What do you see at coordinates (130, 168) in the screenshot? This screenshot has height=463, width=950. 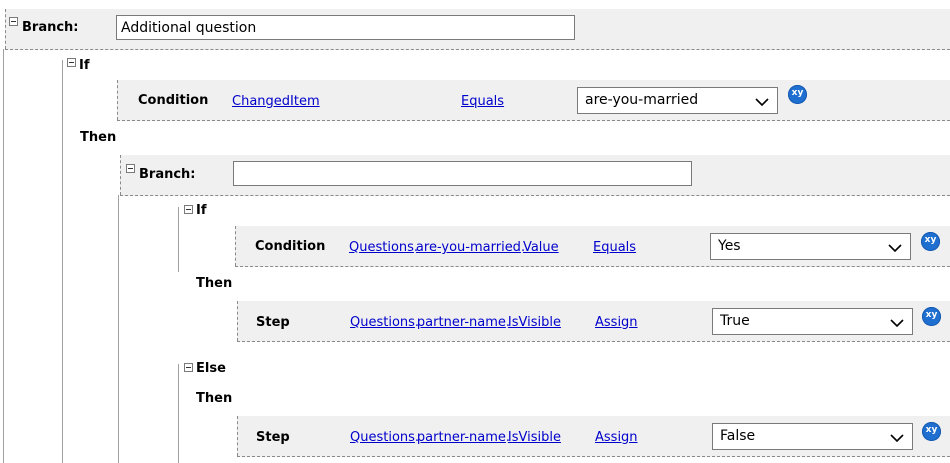 I see `nested-branch-collapse-icon` at bounding box center [130, 168].